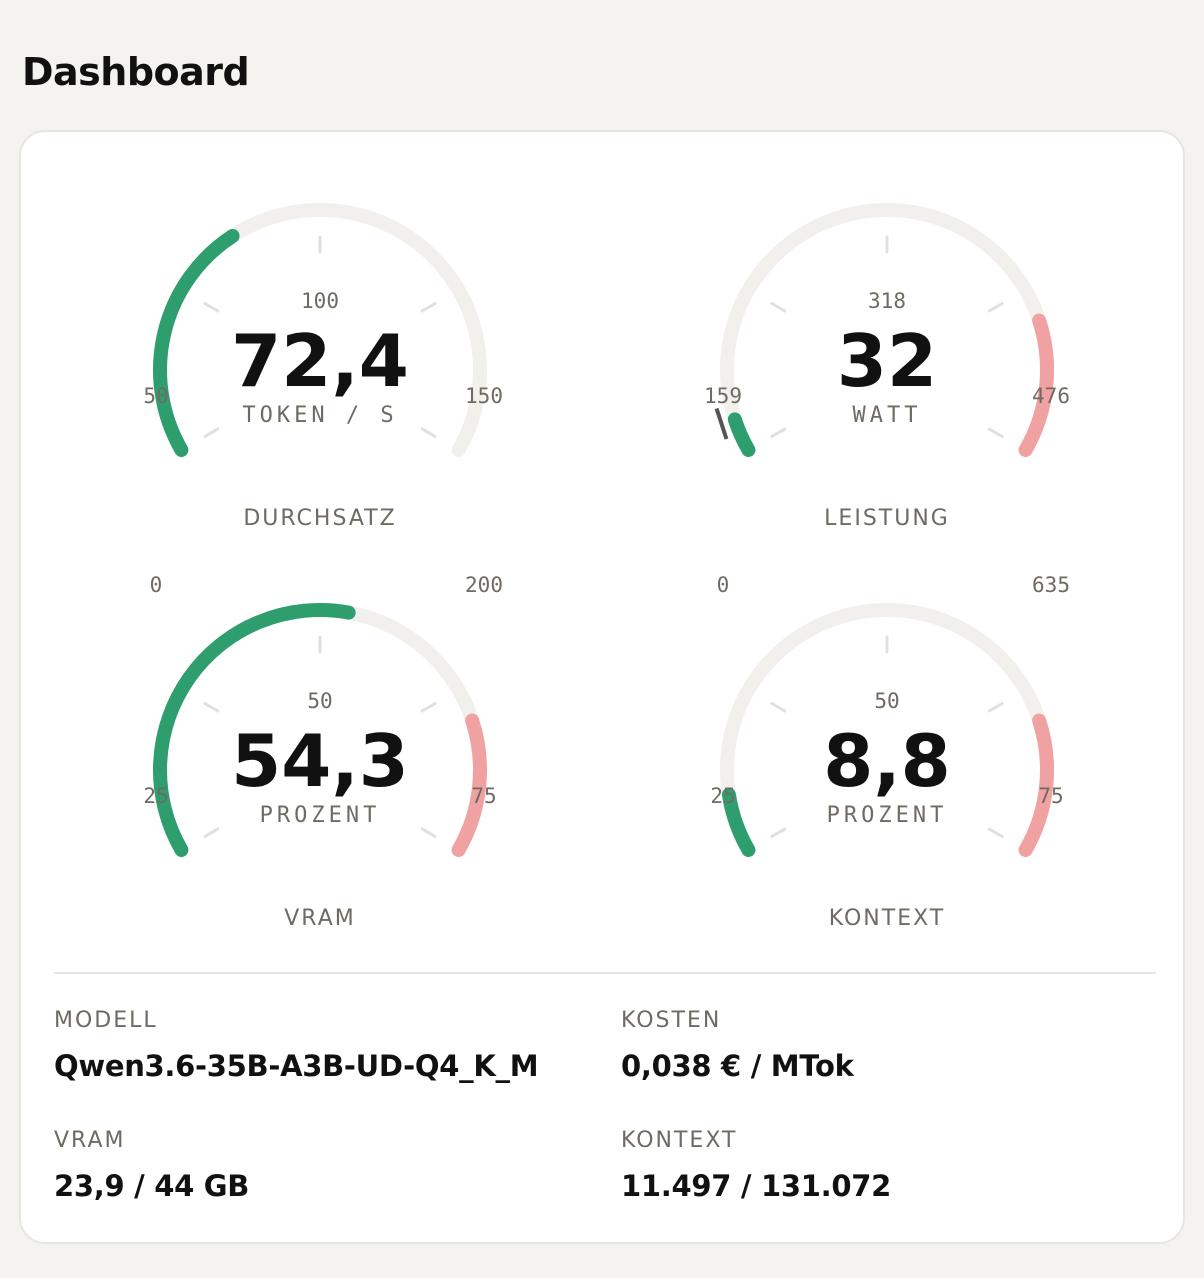 The width and height of the screenshot is (1204, 1278). Describe the element at coordinates (721, 423) in the screenshot. I see `gauge-needle-marker` at that location.